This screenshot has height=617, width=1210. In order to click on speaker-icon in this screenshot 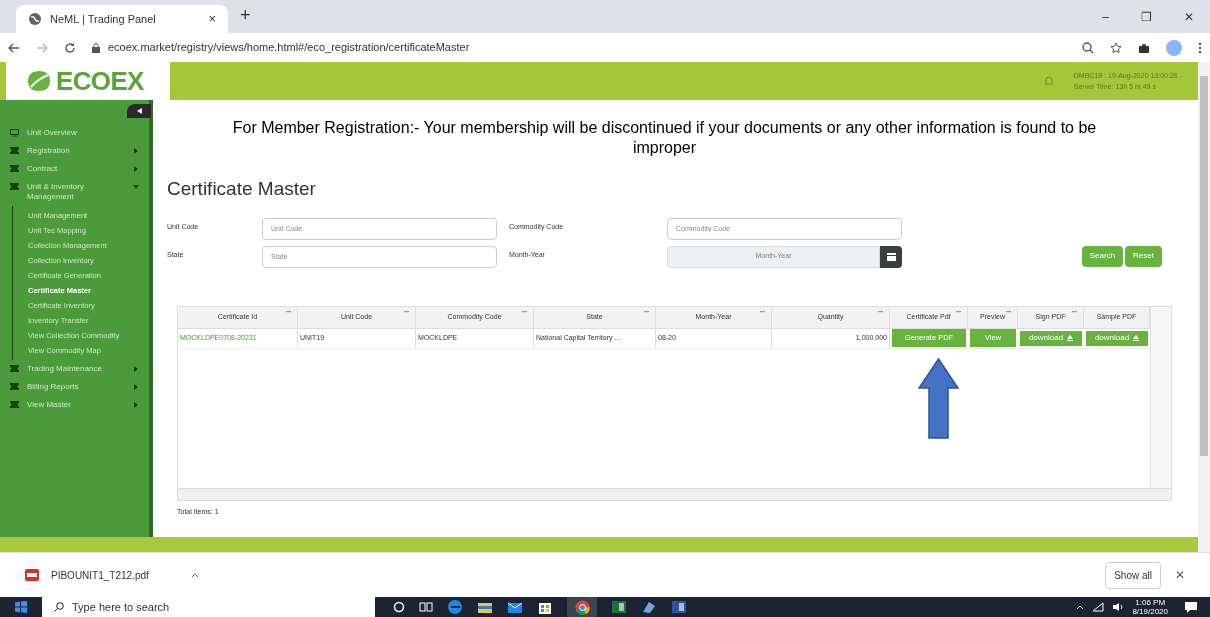, I will do `click(1118, 607)`.